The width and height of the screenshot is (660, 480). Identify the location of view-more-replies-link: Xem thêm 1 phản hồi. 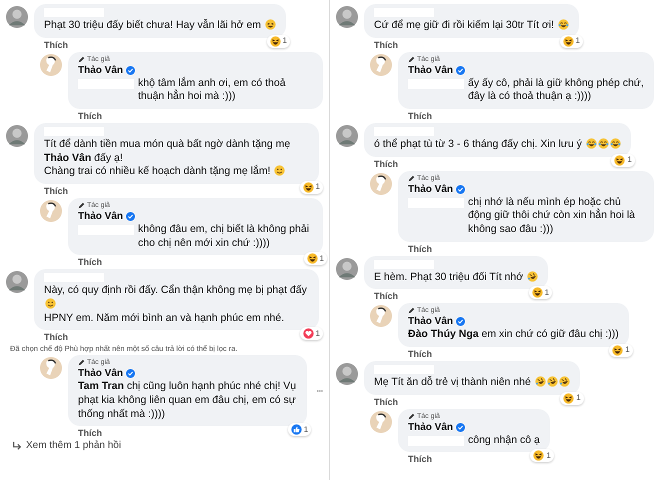
(74, 446).